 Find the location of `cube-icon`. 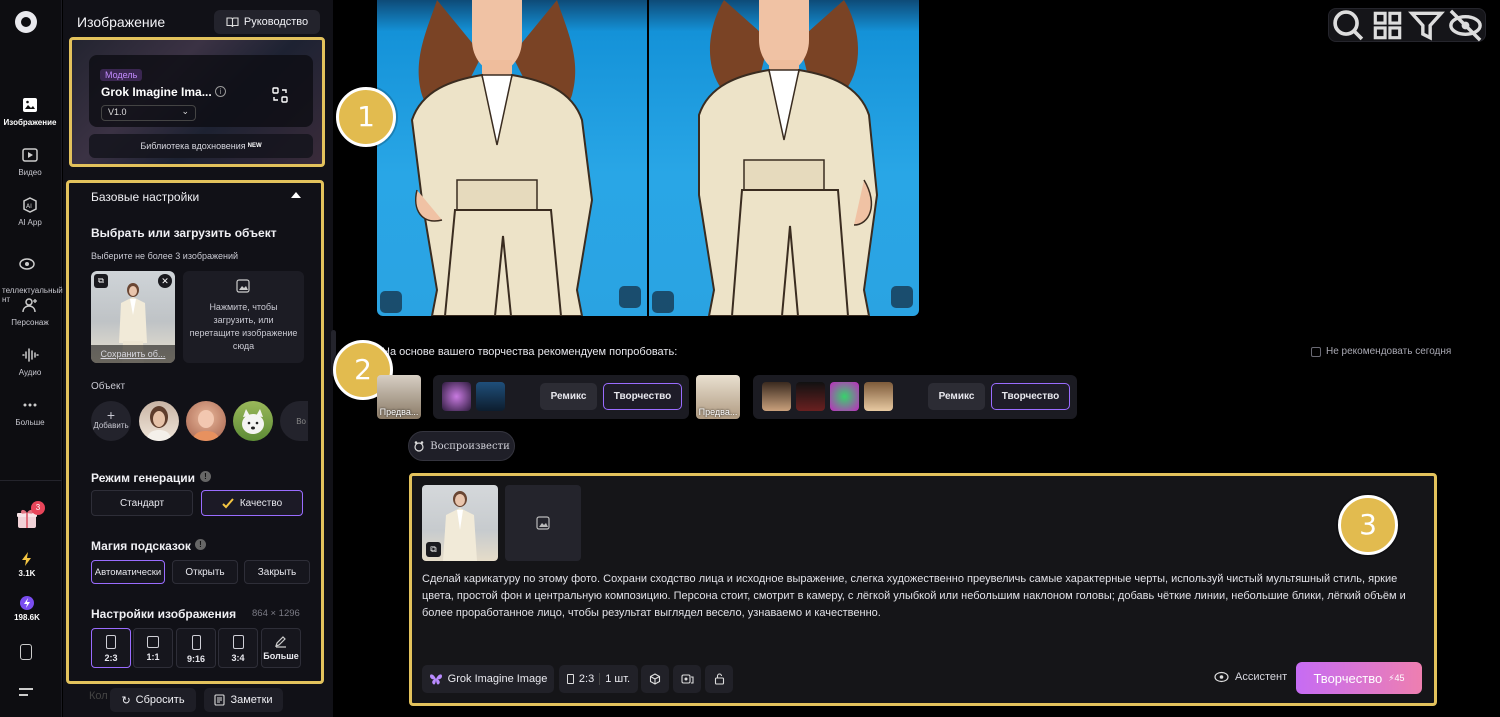

cube-icon is located at coordinates (655, 679).